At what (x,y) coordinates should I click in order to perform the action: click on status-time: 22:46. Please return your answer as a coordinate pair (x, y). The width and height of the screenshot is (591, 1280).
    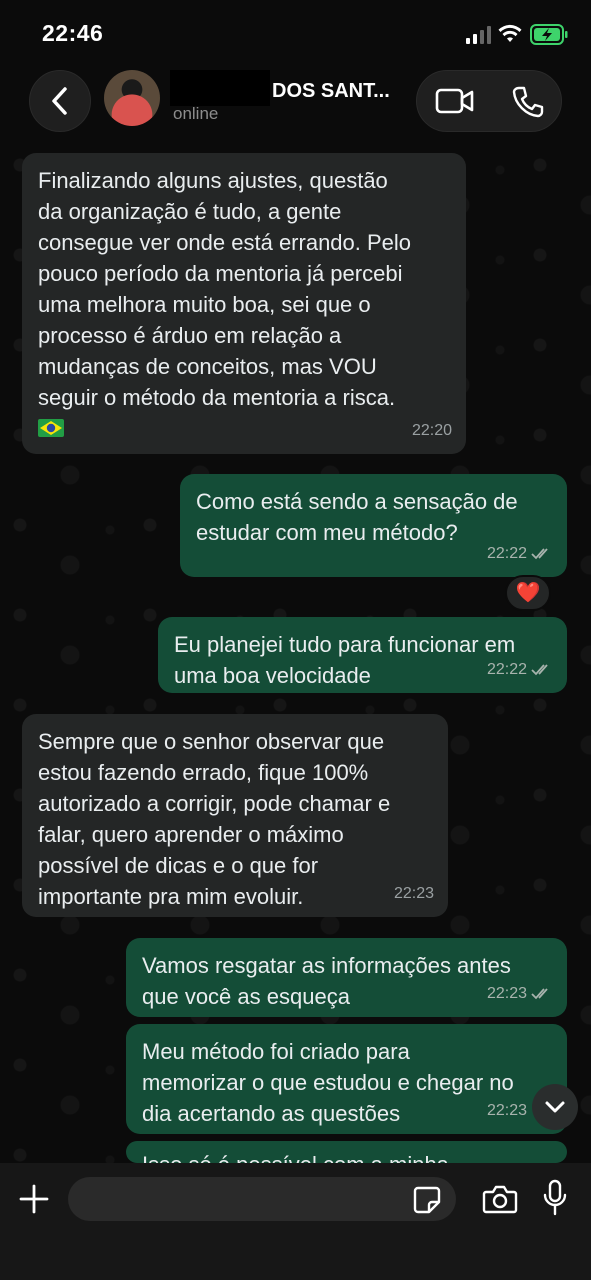
    Looking at the image, I should click on (73, 33).